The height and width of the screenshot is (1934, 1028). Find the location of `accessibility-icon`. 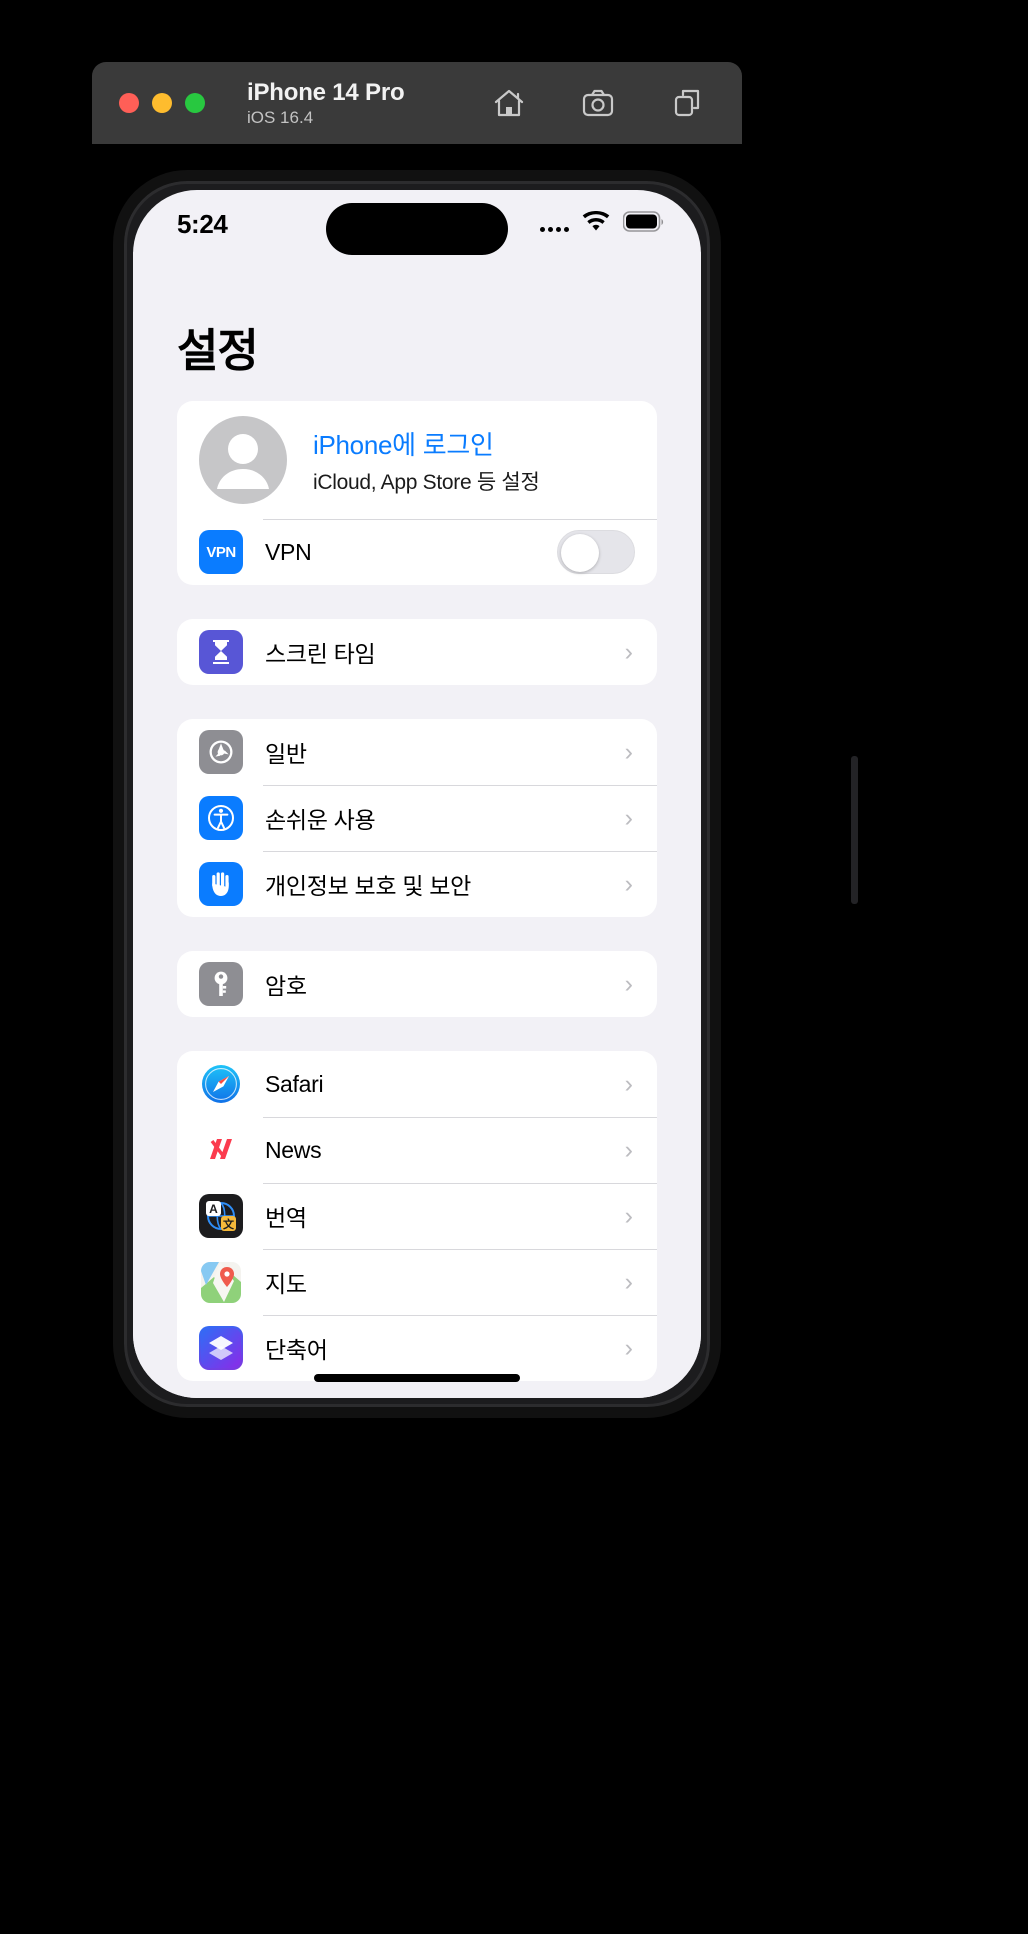

accessibility-icon is located at coordinates (221, 818).